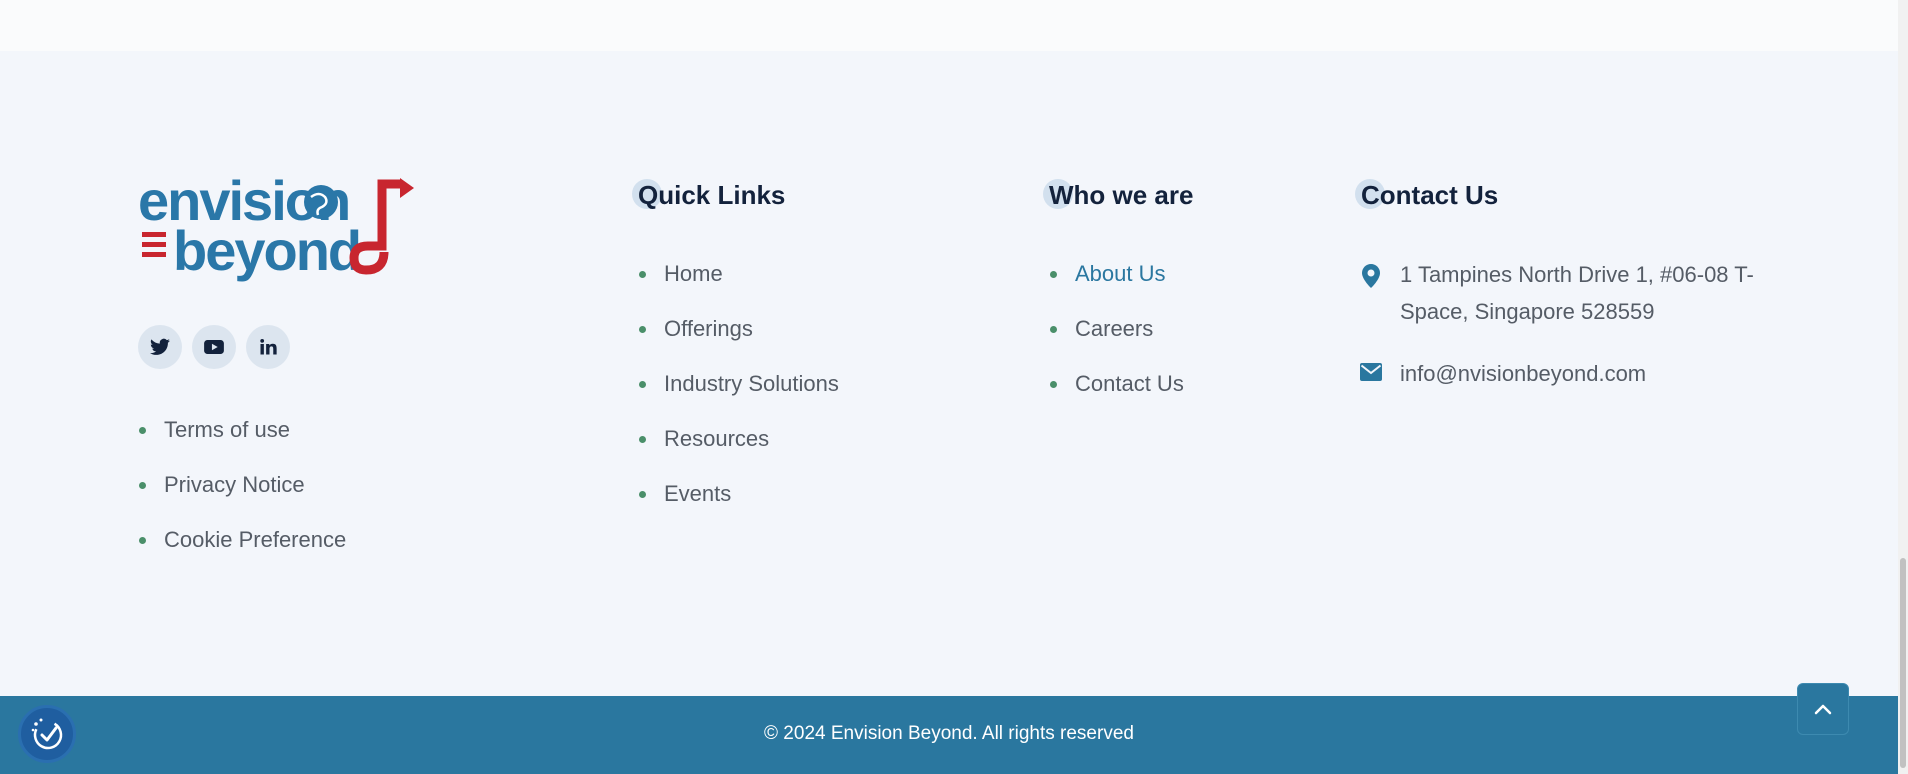 This screenshot has width=1908, height=774. What do you see at coordinates (1371, 293) in the screenshot?
I see `map-pin-icon` at bounding box center [1371, 293].